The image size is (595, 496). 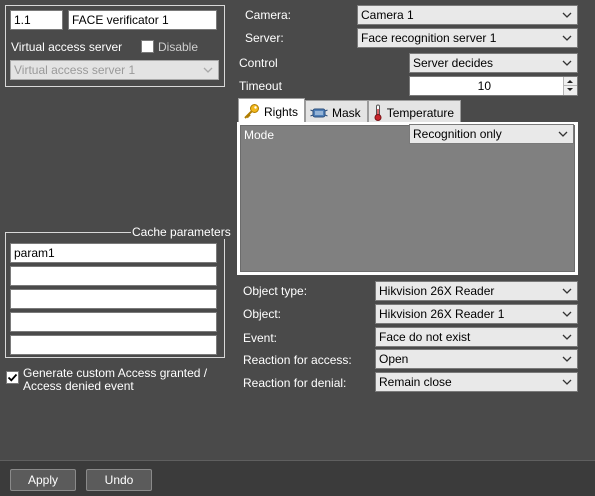 What do you see at coordinates (268, 15) in the screenshot?
I see `camera-label: Camera:` at bounding box center [268, 15].